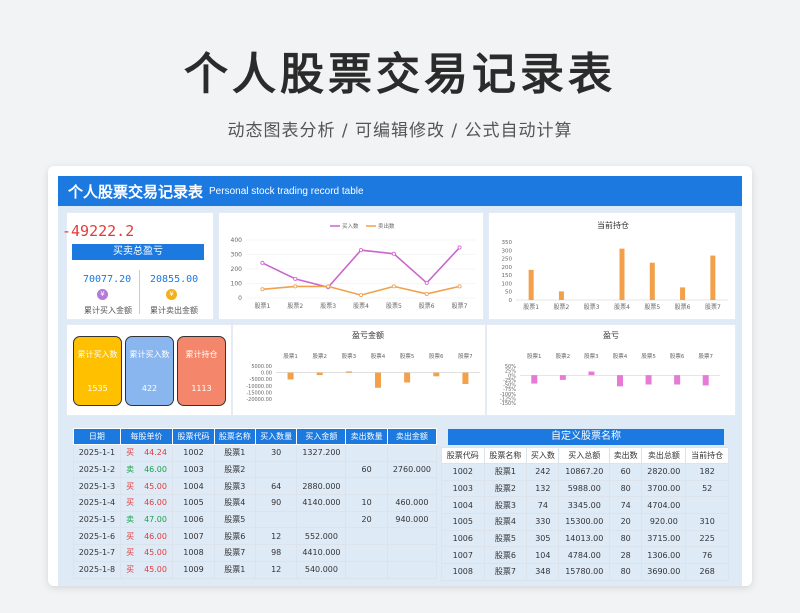  What do you see at coordinates (626, 505) in the screenshot?
I see `table-cell: 74` at bounding box center [626, 505].